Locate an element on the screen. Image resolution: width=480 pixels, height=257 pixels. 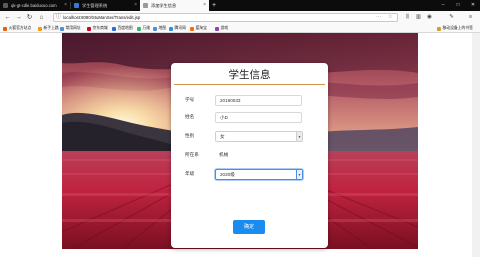
bookmark-item: 常用网址 is located at coordinates (70, 28).